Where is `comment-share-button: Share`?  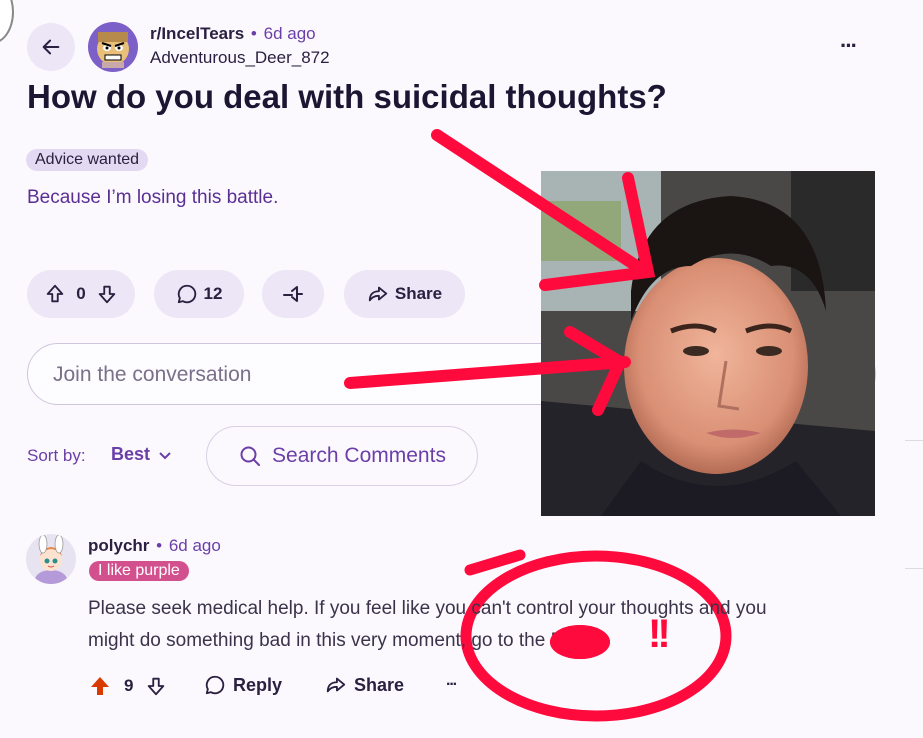
comment-share-button: Share is located at coordinates (364, 685).